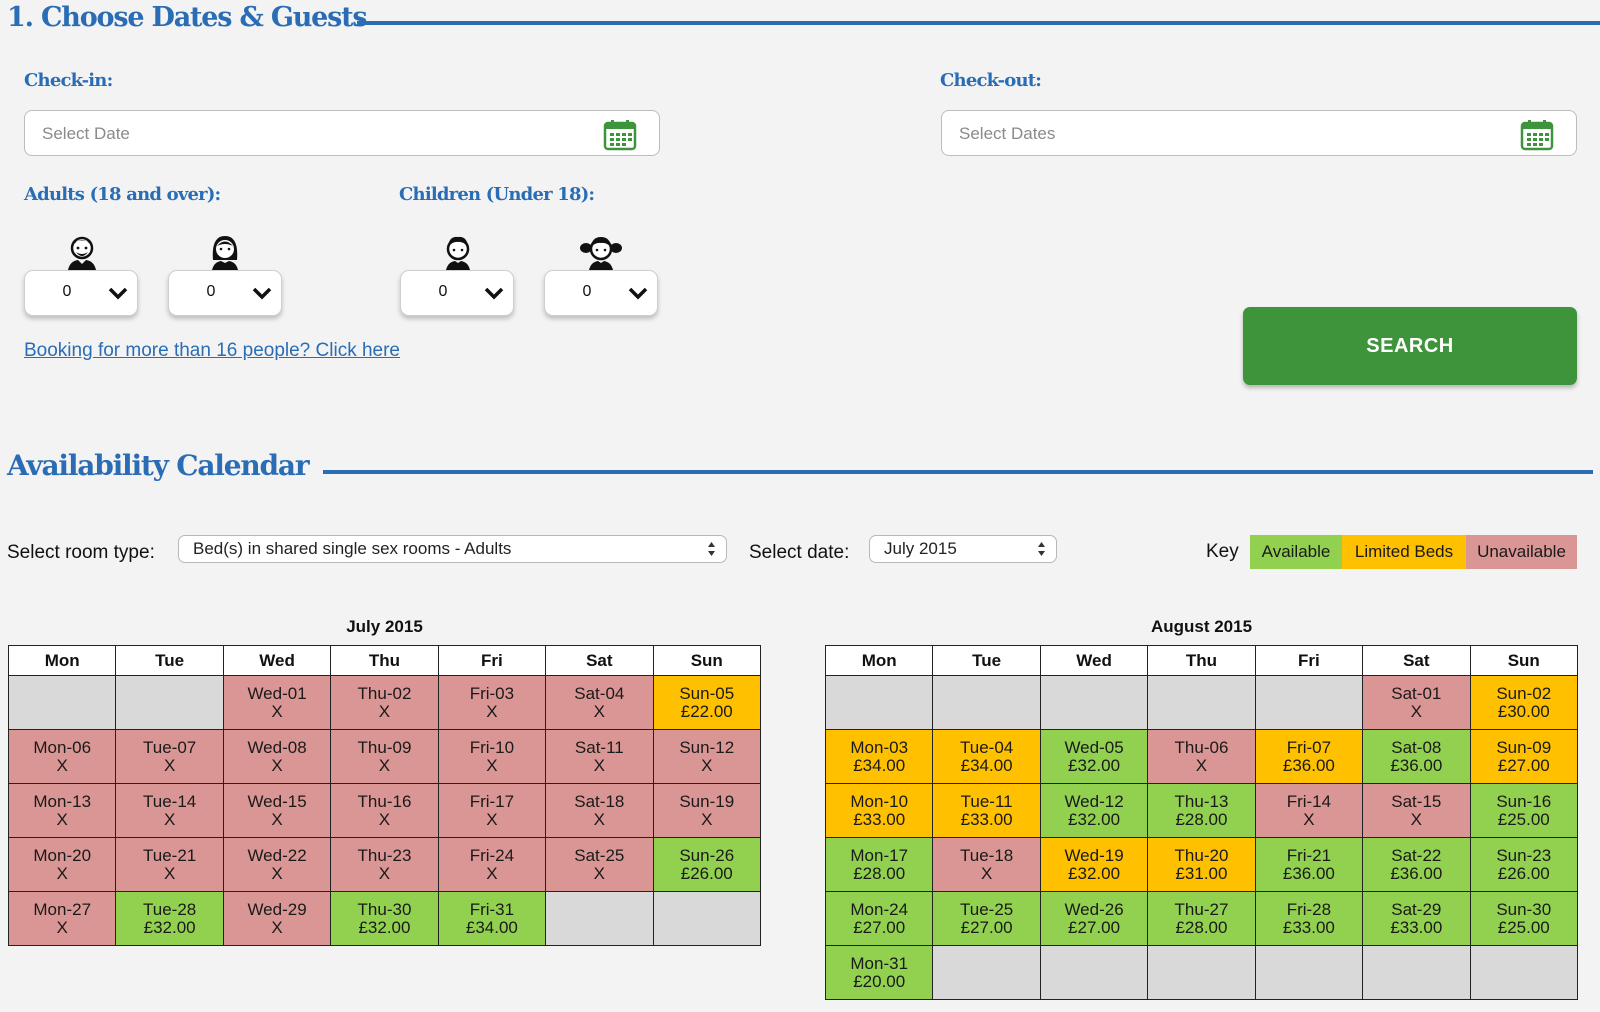 The width and height of the screenshot is (1600, 1012). Describe the element at coordinates (1309, 756) in the screenshot. I see `day-cell-limited: Fri-07 £36.00` at that location.